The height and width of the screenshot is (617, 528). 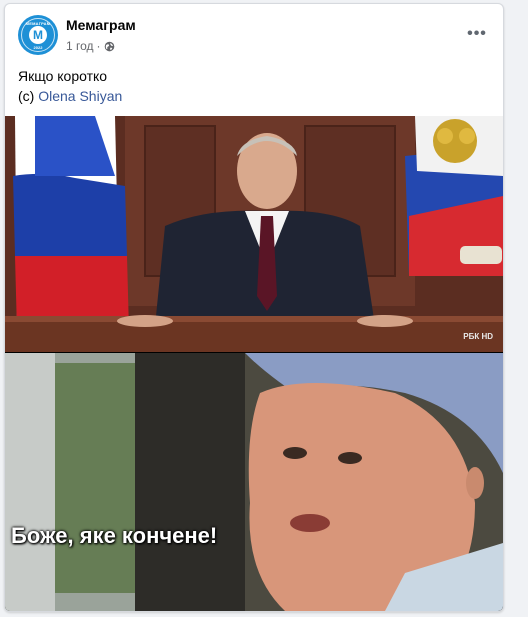 I want to click on page-avatar: МЕМАГРАМ М 2022, so click(x=38, y=35).